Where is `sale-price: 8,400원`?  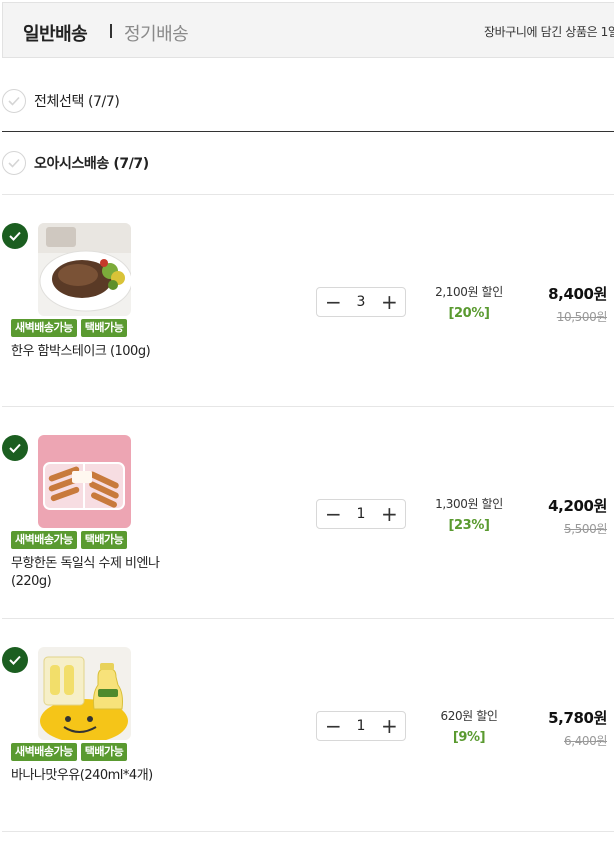
sale-price: 8,400원 is located at coordinates (577, 294).